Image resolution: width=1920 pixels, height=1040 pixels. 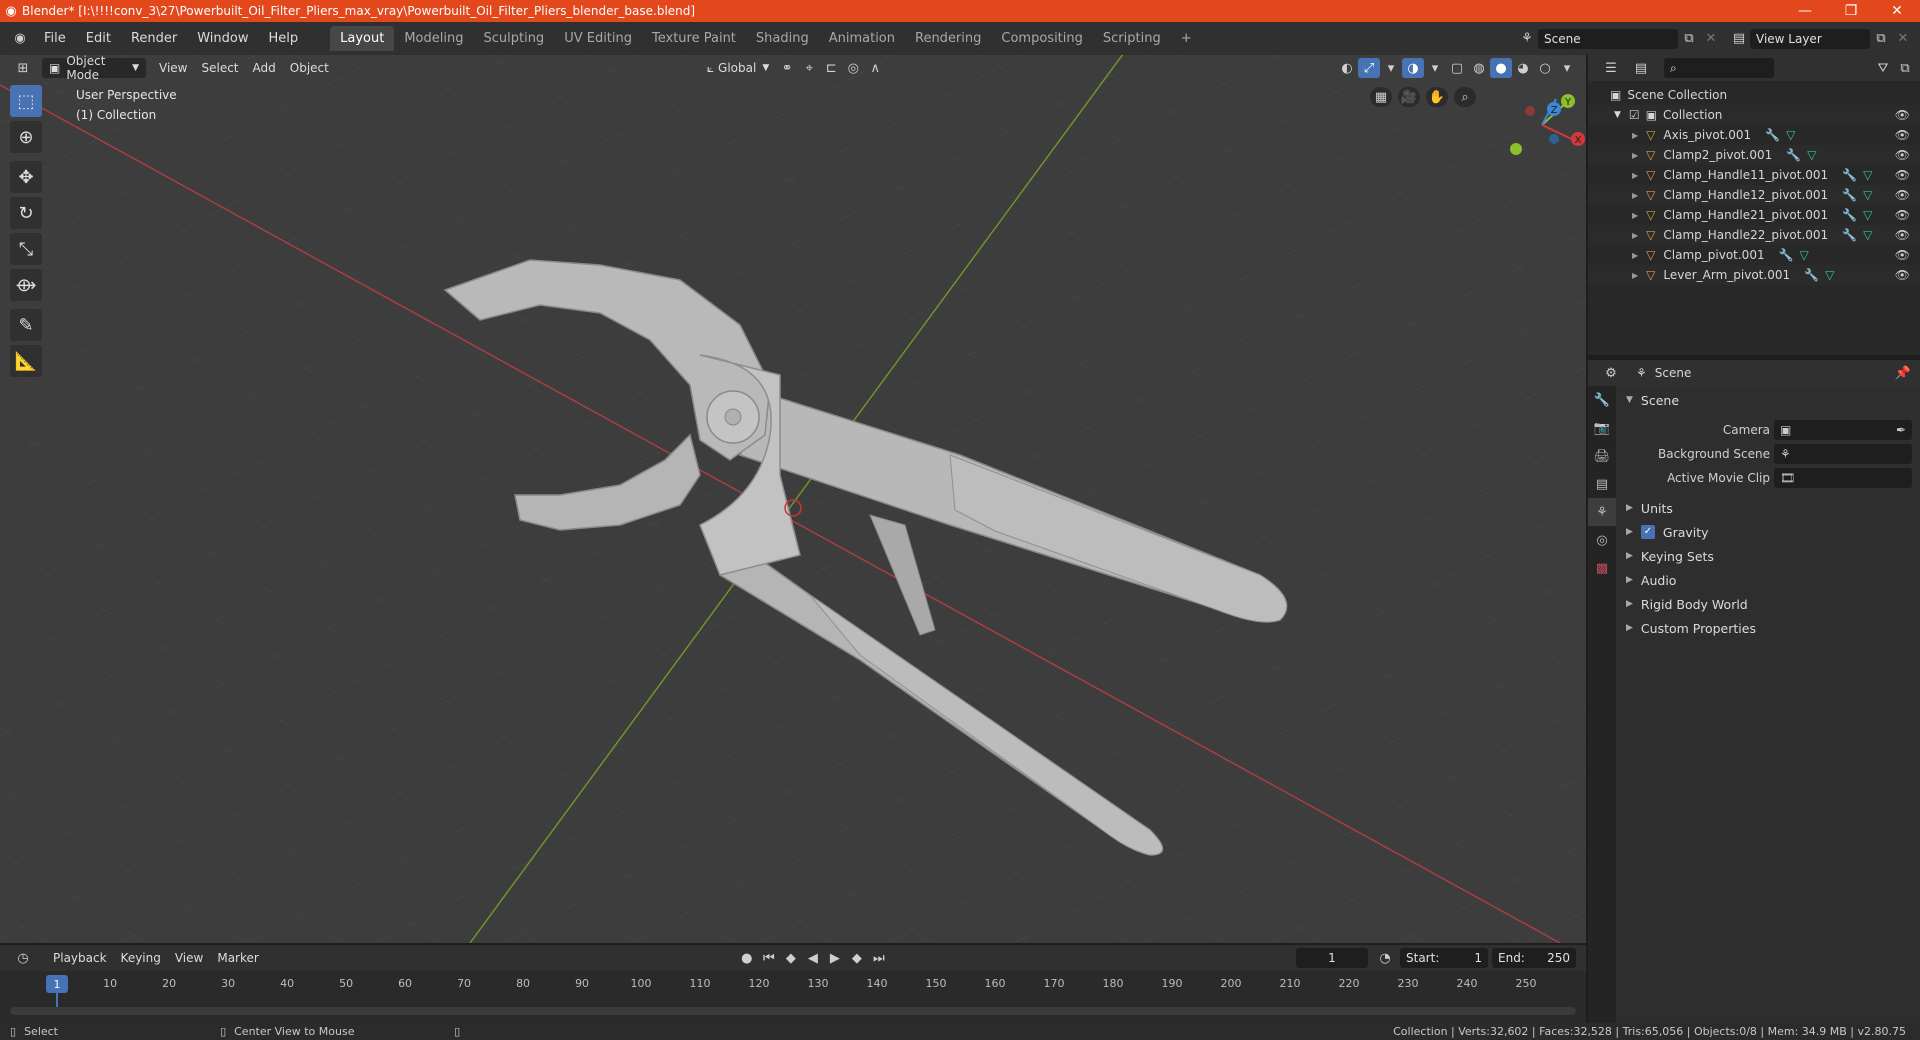 What do you see at coordinates (747, 958) in the screenshot?
I see `record-icon: ●` at bounding box center [747, 958].